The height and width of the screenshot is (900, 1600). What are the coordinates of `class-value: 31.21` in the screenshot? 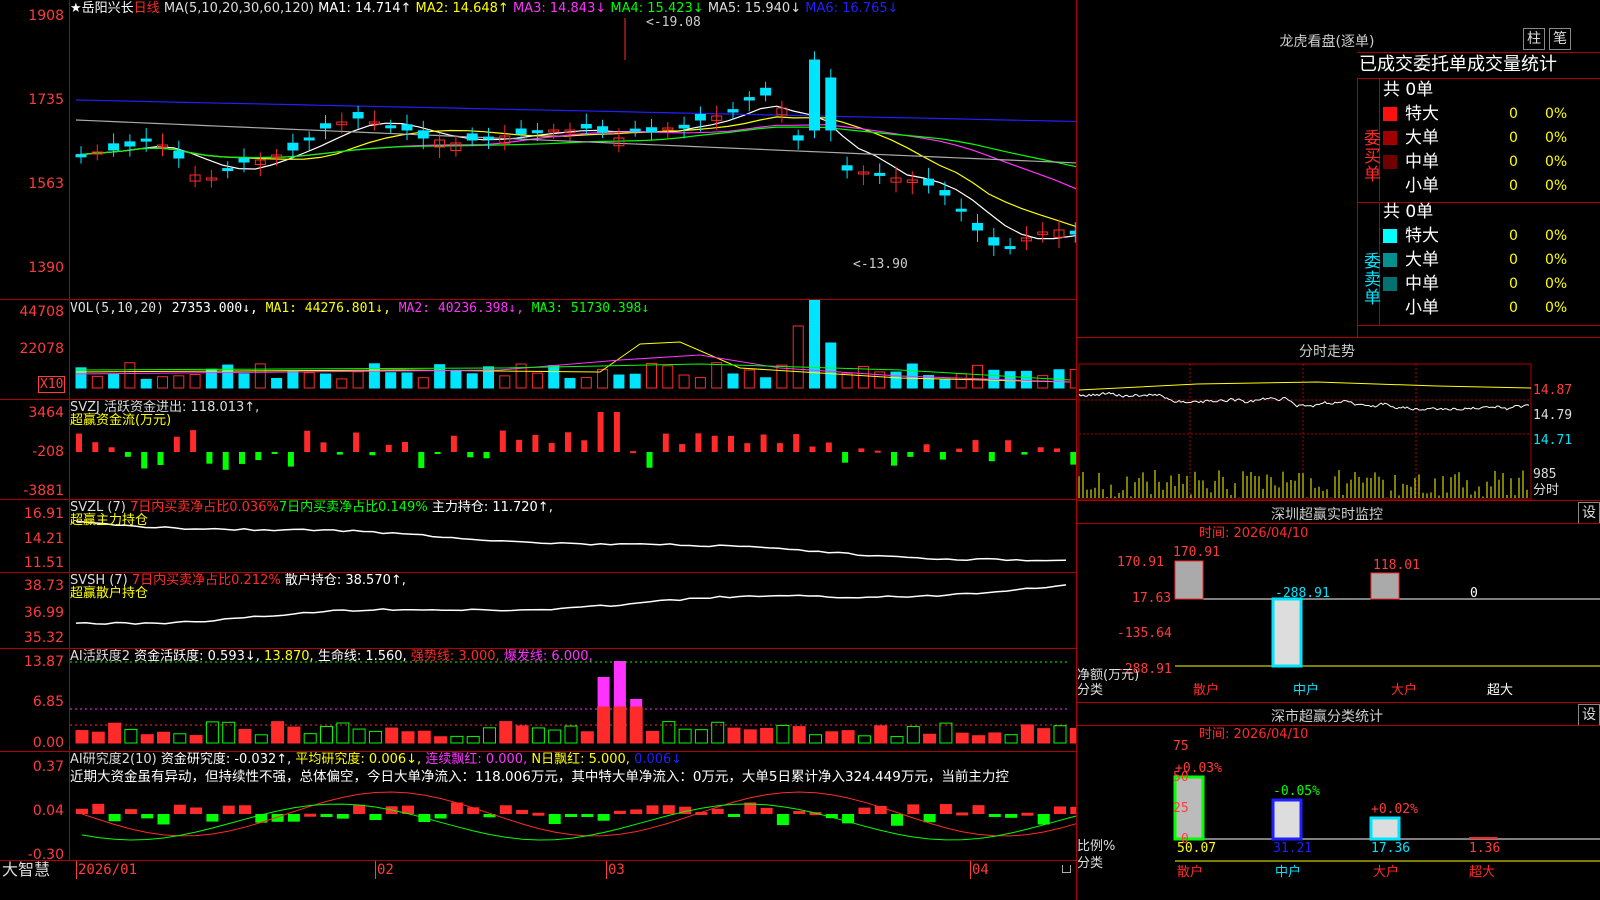 It's located at (1293, 848).